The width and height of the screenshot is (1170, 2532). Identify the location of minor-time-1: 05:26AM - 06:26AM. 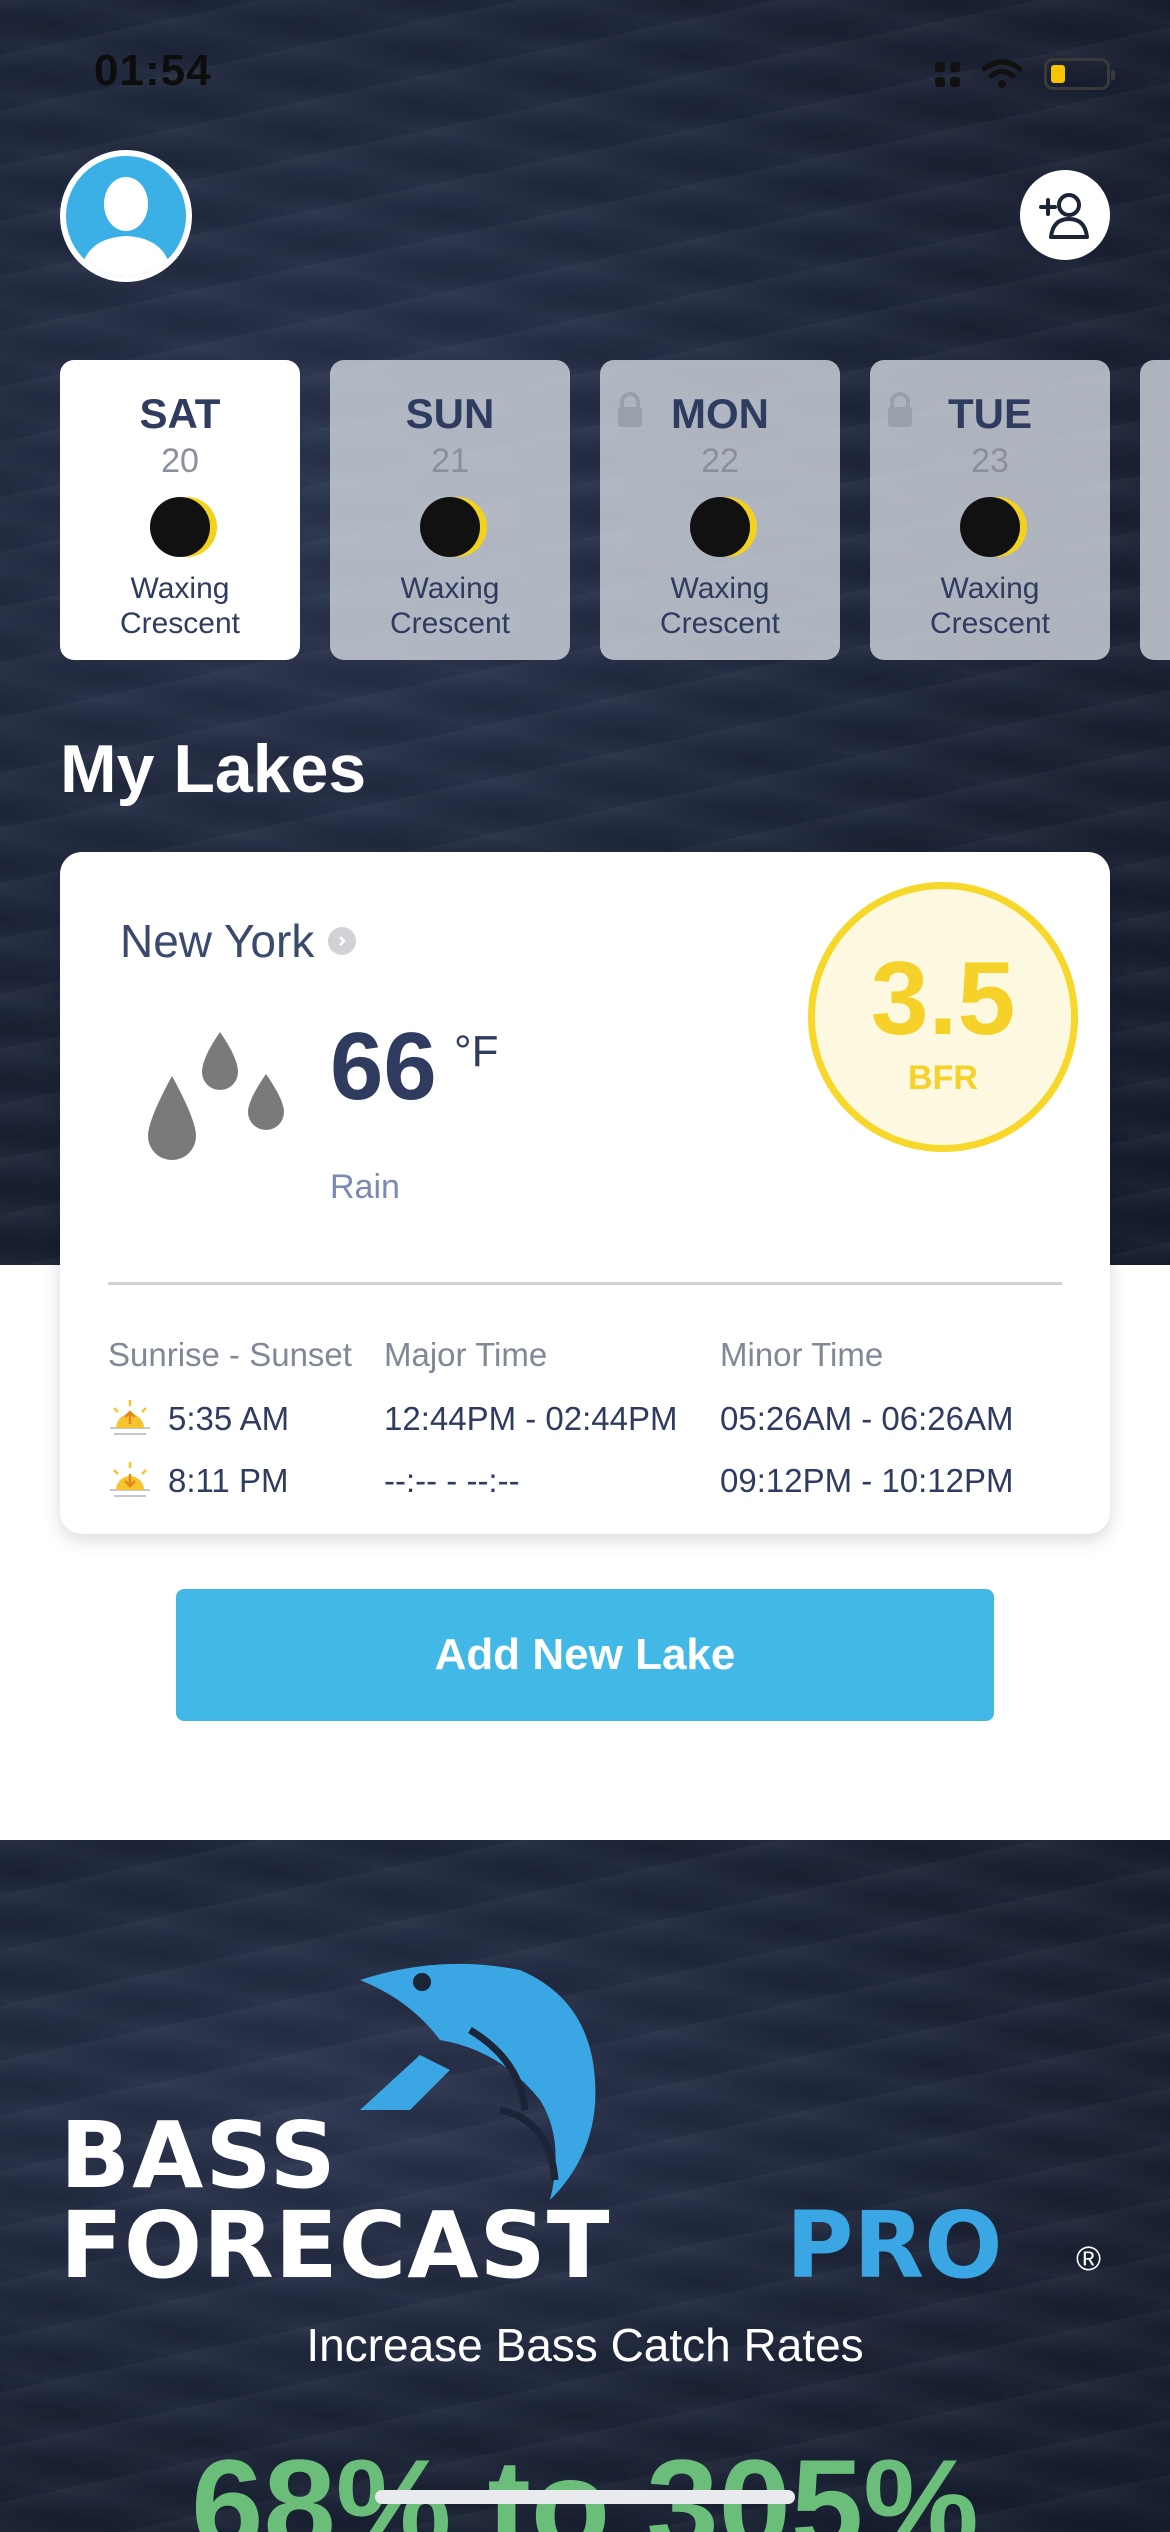
(867, 1418).